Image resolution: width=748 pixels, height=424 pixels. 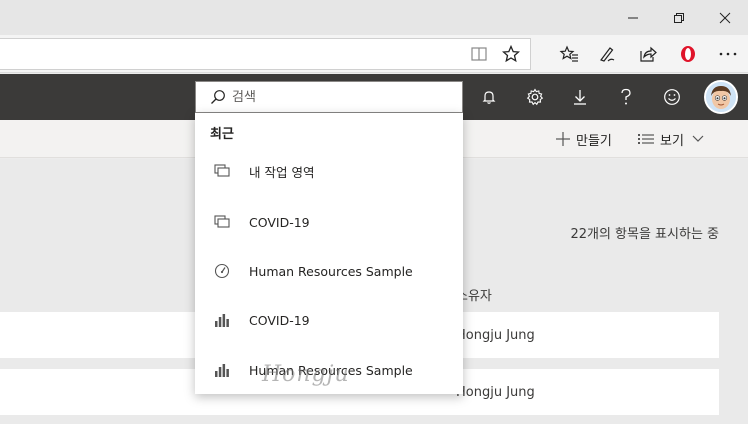 I want to click on plus-icon, so click(x=563, y=139).